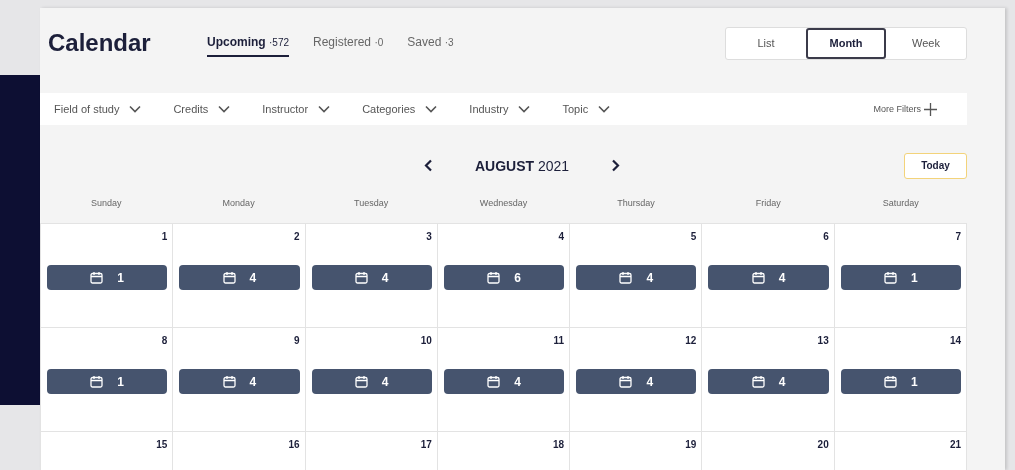 This screenshot has height=470, width=1015. I want to click on day-cell: 19, so click(636, 451).